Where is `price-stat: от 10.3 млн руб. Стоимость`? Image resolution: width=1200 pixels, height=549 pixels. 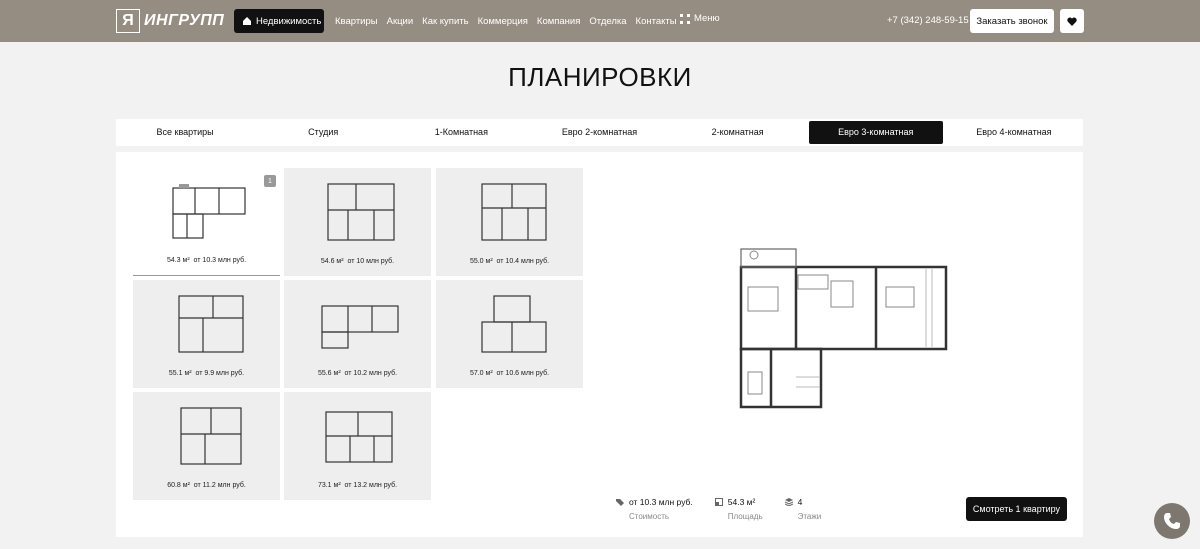 price-stat: от 10.3 млн руб. Стоимость is located at coordinates (654, 509).